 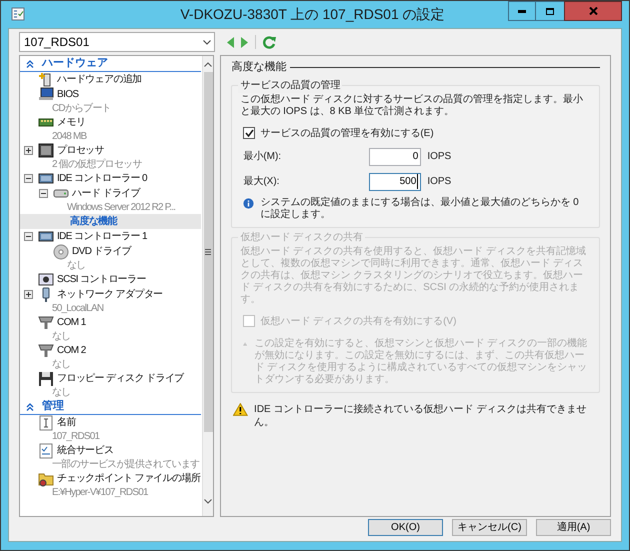 I want to click on close-icon, so click(x=593, y=11).